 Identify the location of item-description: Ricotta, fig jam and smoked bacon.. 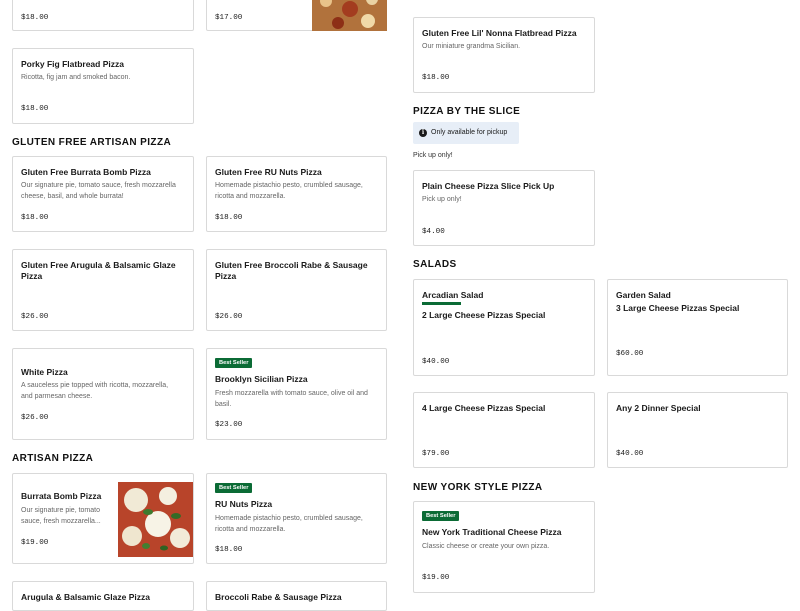
(76, 77).